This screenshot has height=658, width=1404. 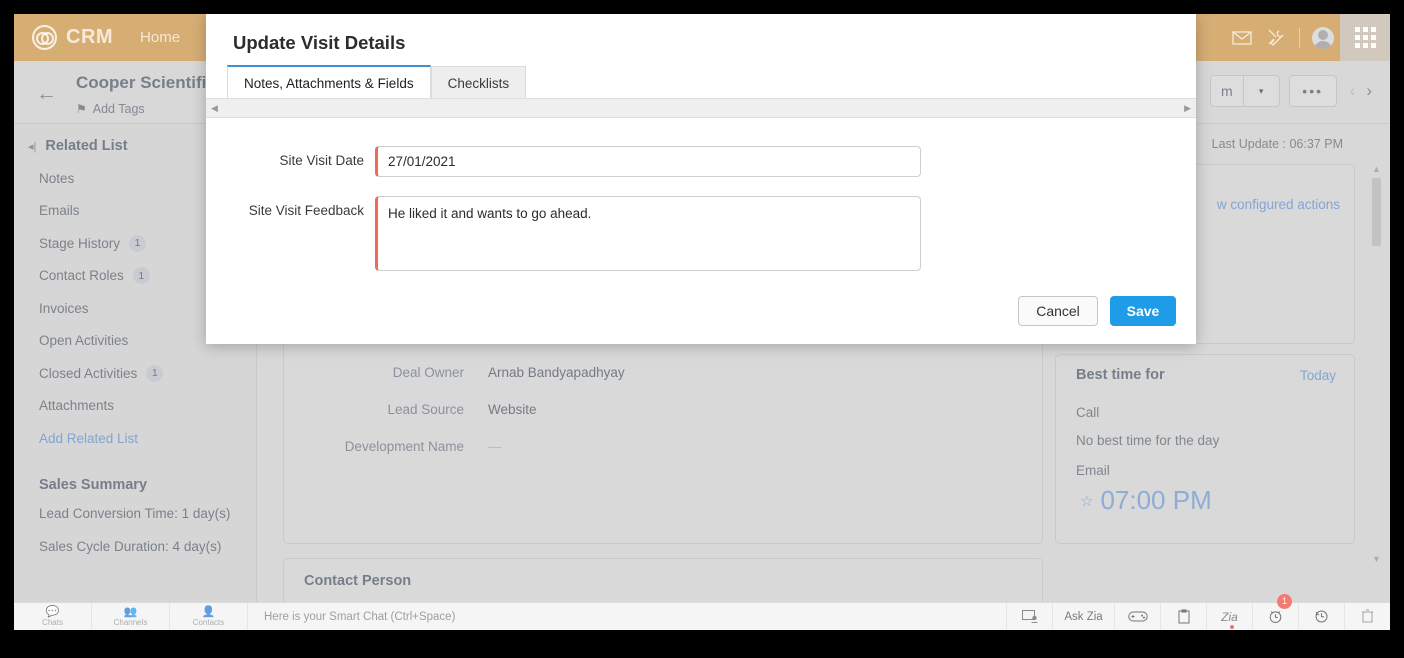 I want to click on modal-title: Update Visit Details, so click(x=319, y=42).